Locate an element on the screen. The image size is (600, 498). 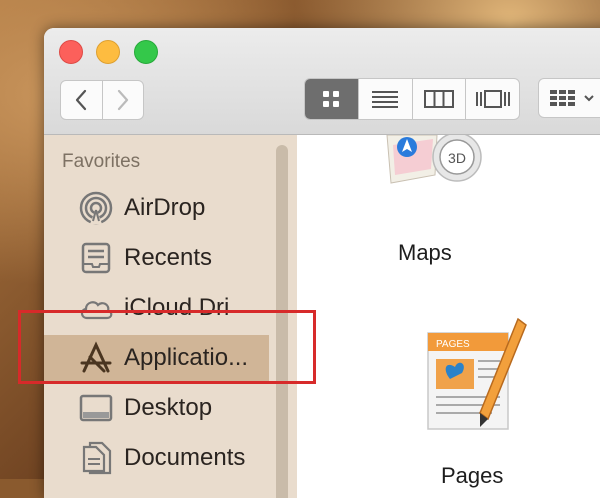
maps-app-item: 3D Maps is located at coordinates (437, 200).